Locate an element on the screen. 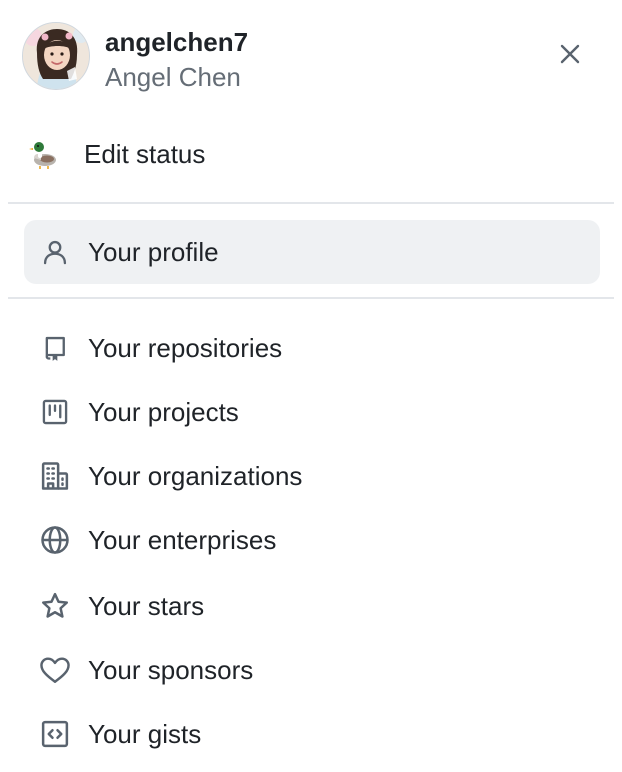 This screenshot has height=772, width=622. menu-item-your-enterprises: Your enterprises is located at coordinates (312, 540).